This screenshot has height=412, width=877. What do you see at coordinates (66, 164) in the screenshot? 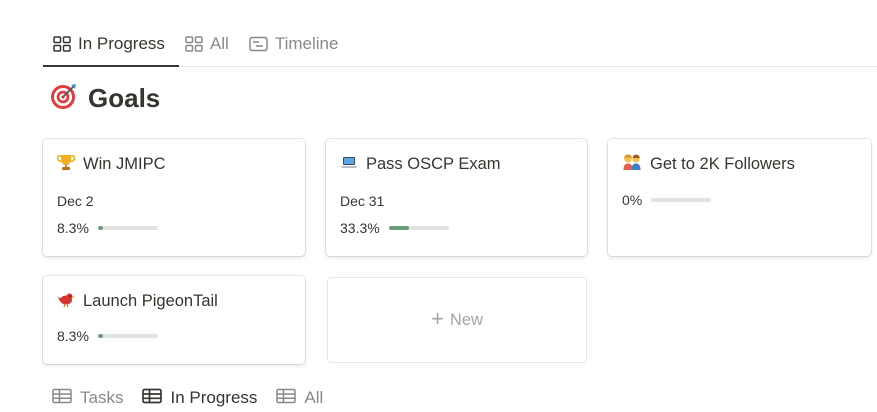
I see `trophy-icon` at bounding box center [66, 164].